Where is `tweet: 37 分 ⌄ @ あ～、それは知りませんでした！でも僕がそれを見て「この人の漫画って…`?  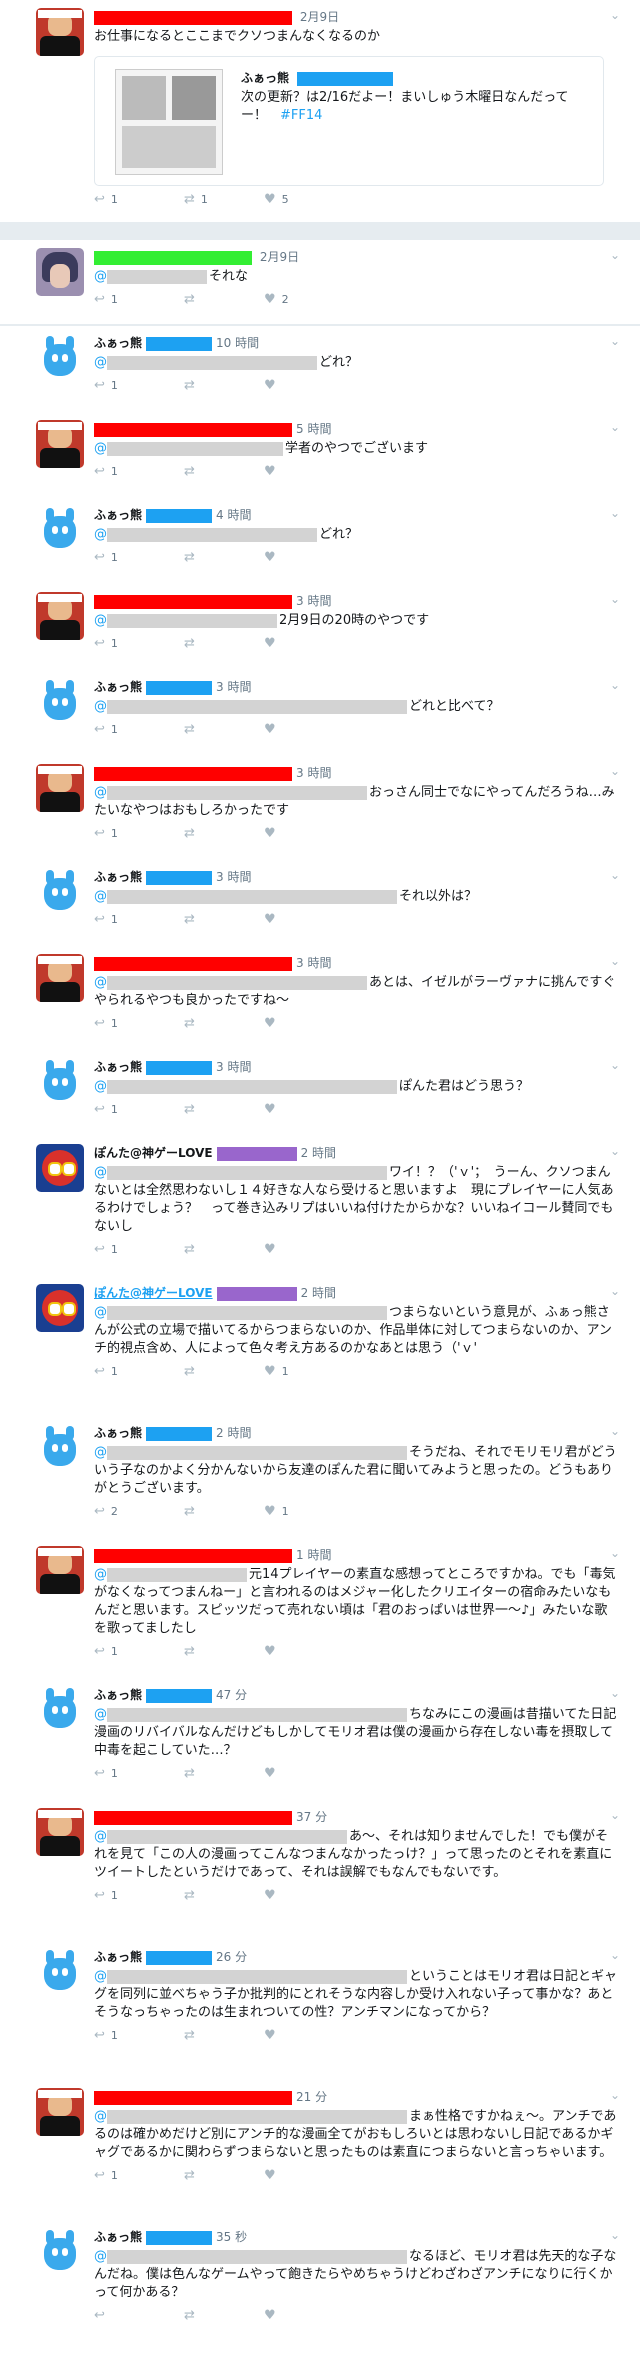
tweet: 37 分 ⌄ @ あ～、それは知りませんでした！でも僕がそれを見て「この人の漫画って… is located at coordinates (320, 1870).